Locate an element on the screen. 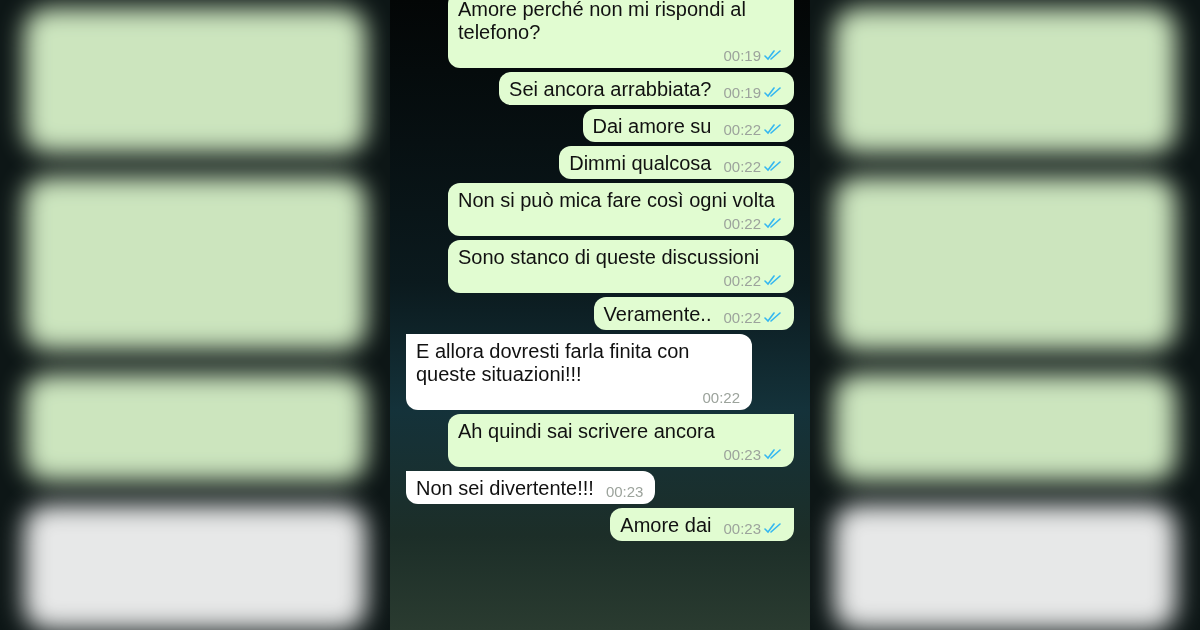 The image size is (1200, 630). message-text: Sei ancora arrabbiata? is located at coordinates (610, 89).